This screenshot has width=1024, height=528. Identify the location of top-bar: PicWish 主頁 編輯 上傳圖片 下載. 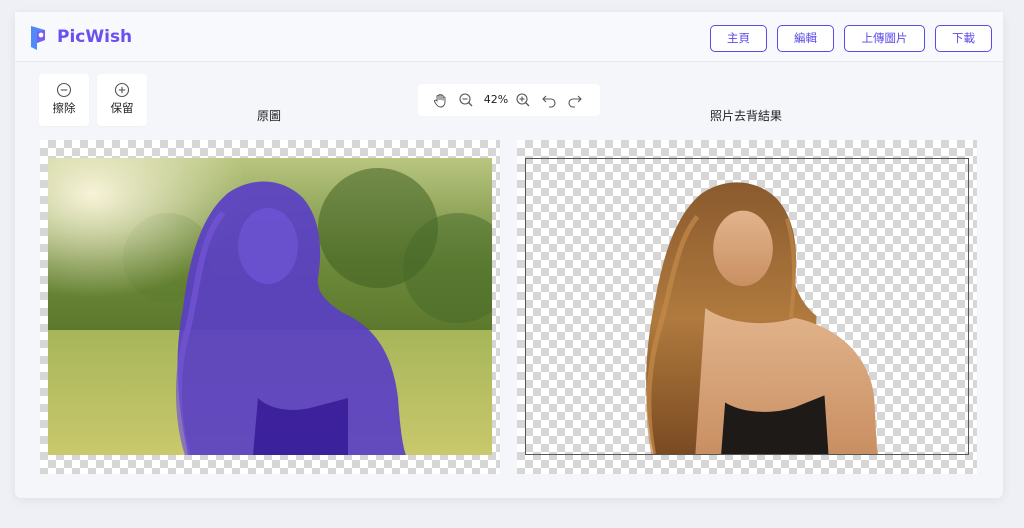
(509, 37).